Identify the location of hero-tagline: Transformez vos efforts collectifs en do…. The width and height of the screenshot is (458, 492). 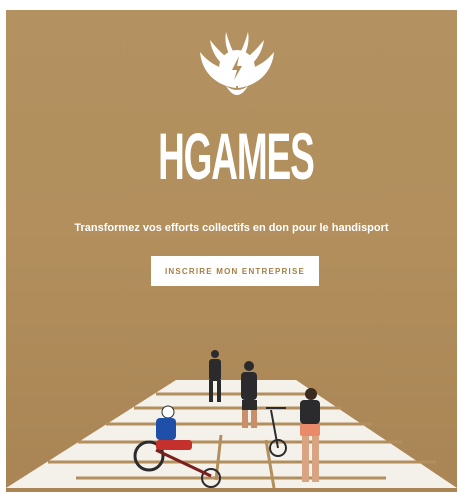
(231, 228).